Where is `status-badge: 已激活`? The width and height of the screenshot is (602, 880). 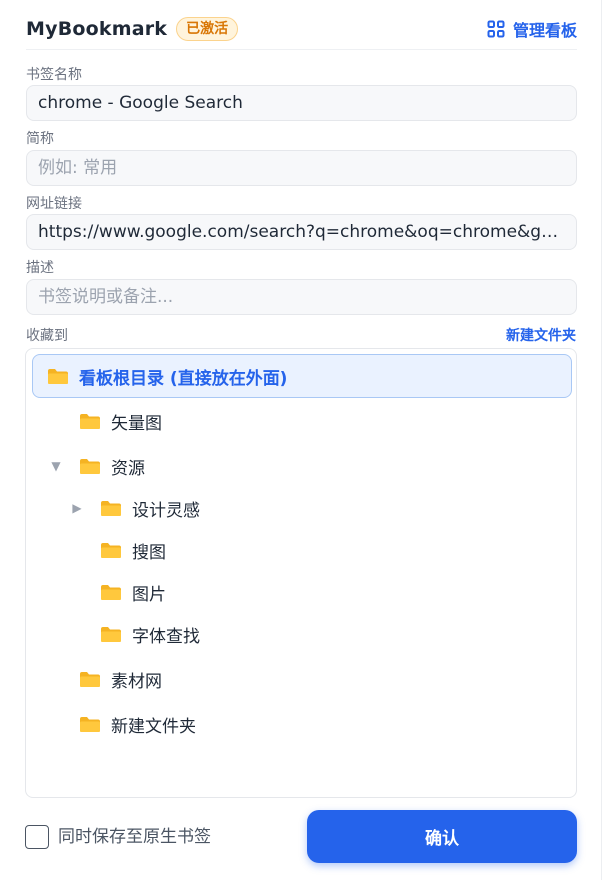 status-badge: 已激活 is located at coordinates (207, 28).